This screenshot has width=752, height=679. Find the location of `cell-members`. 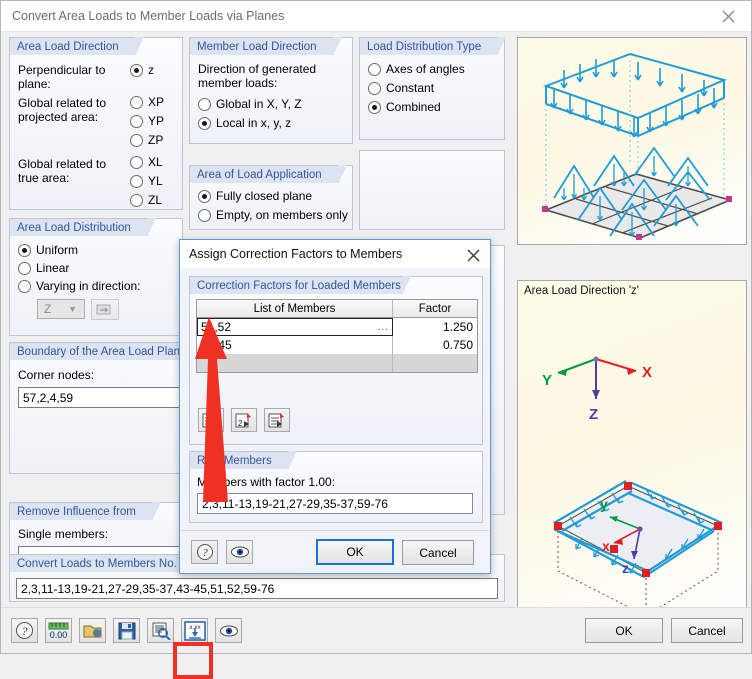

cell-members is located at coordinates (295, 363).